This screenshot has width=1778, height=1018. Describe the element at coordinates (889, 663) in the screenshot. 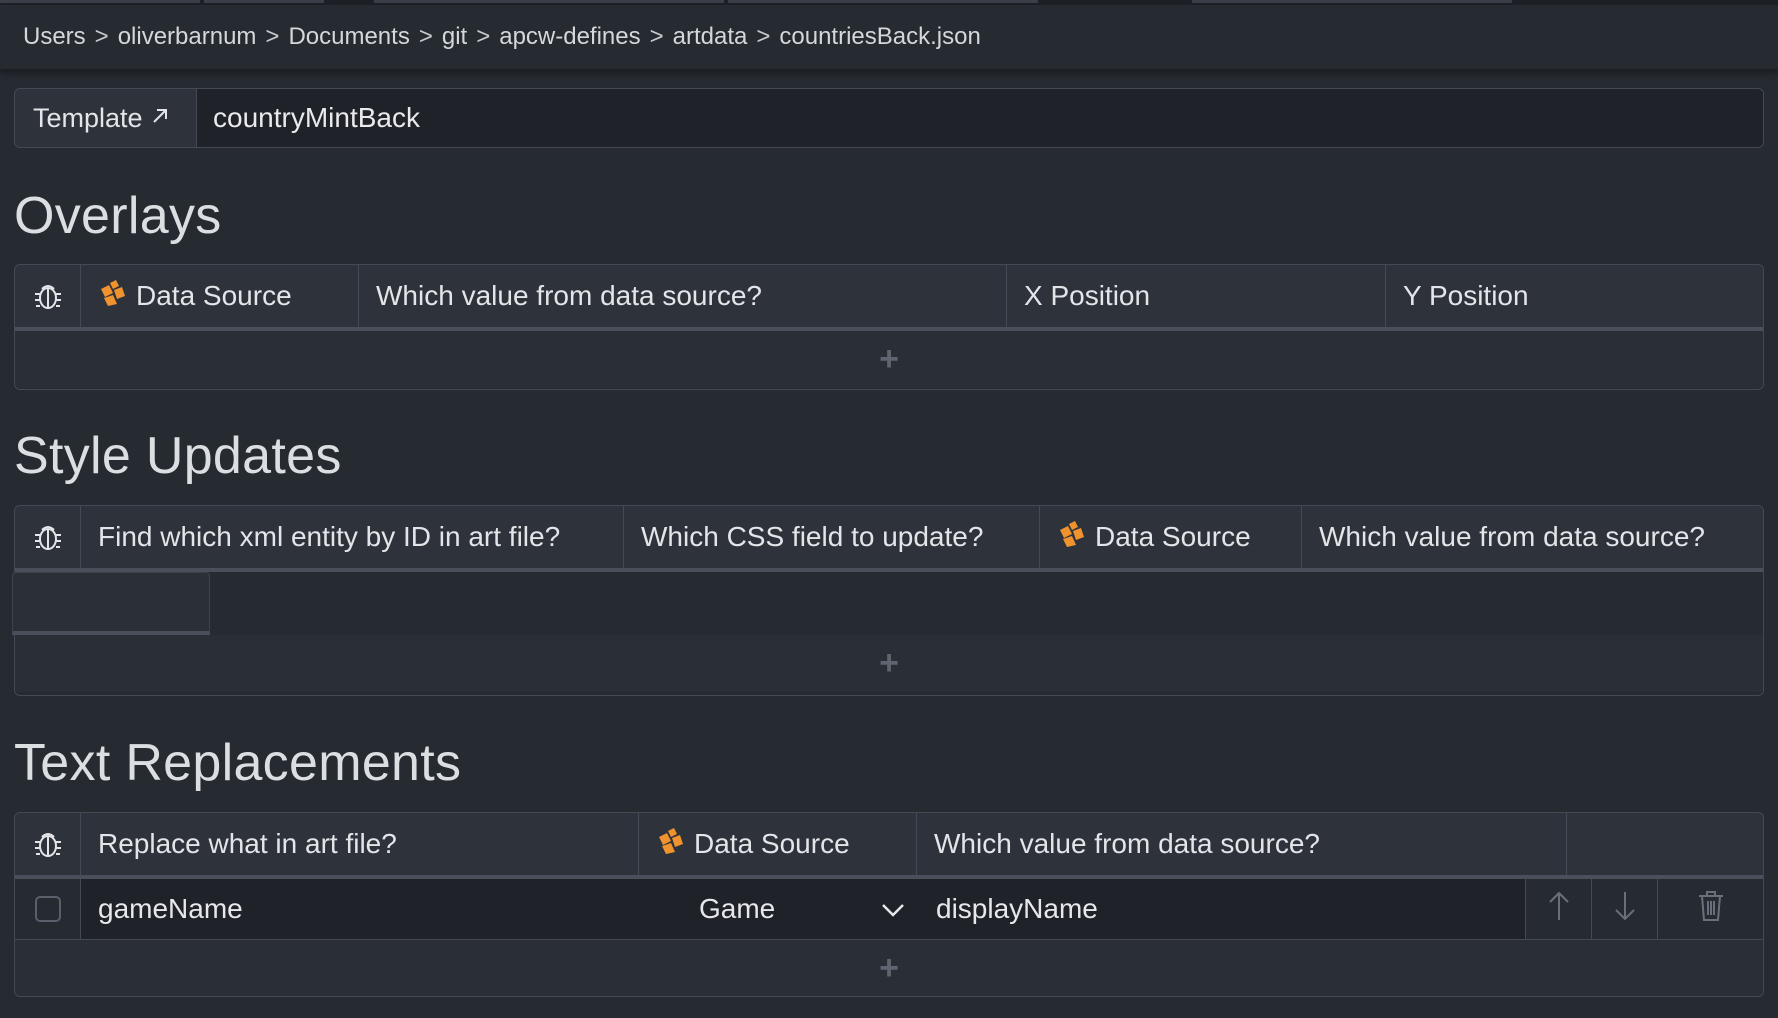

I see `style-updates-add-button: +` at that location.